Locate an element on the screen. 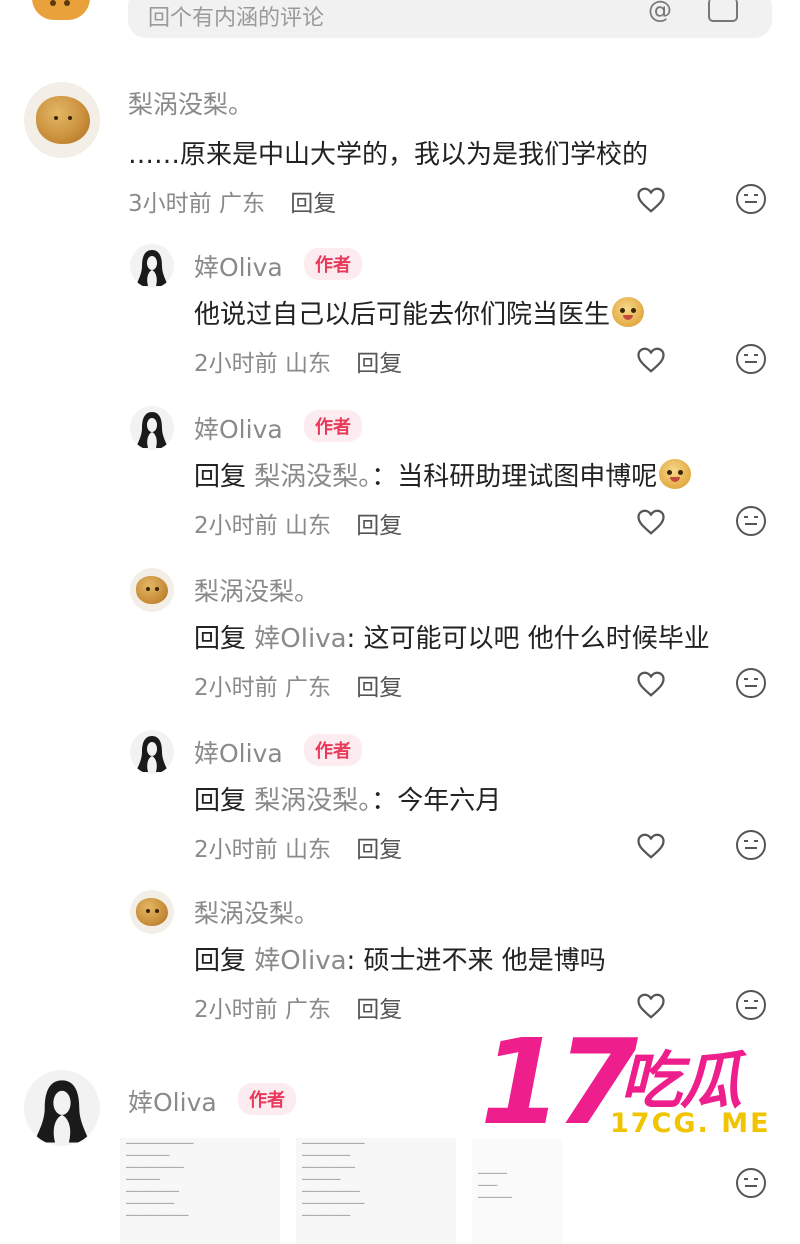 Image resolution: width=800 pixels, height=1244 pixels. comment-text-body: : 硕士进不来 他是博吗 is located at coordinates (476, 961).